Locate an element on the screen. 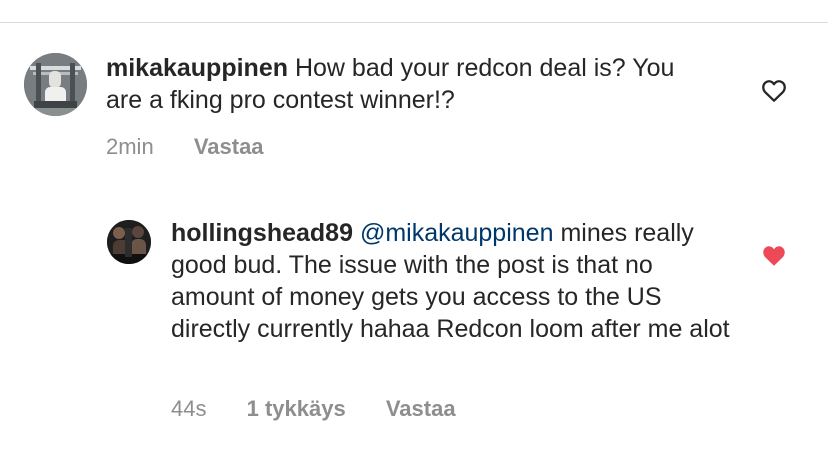  comment-timestamp: 2min is located at coordinates (130, 146).